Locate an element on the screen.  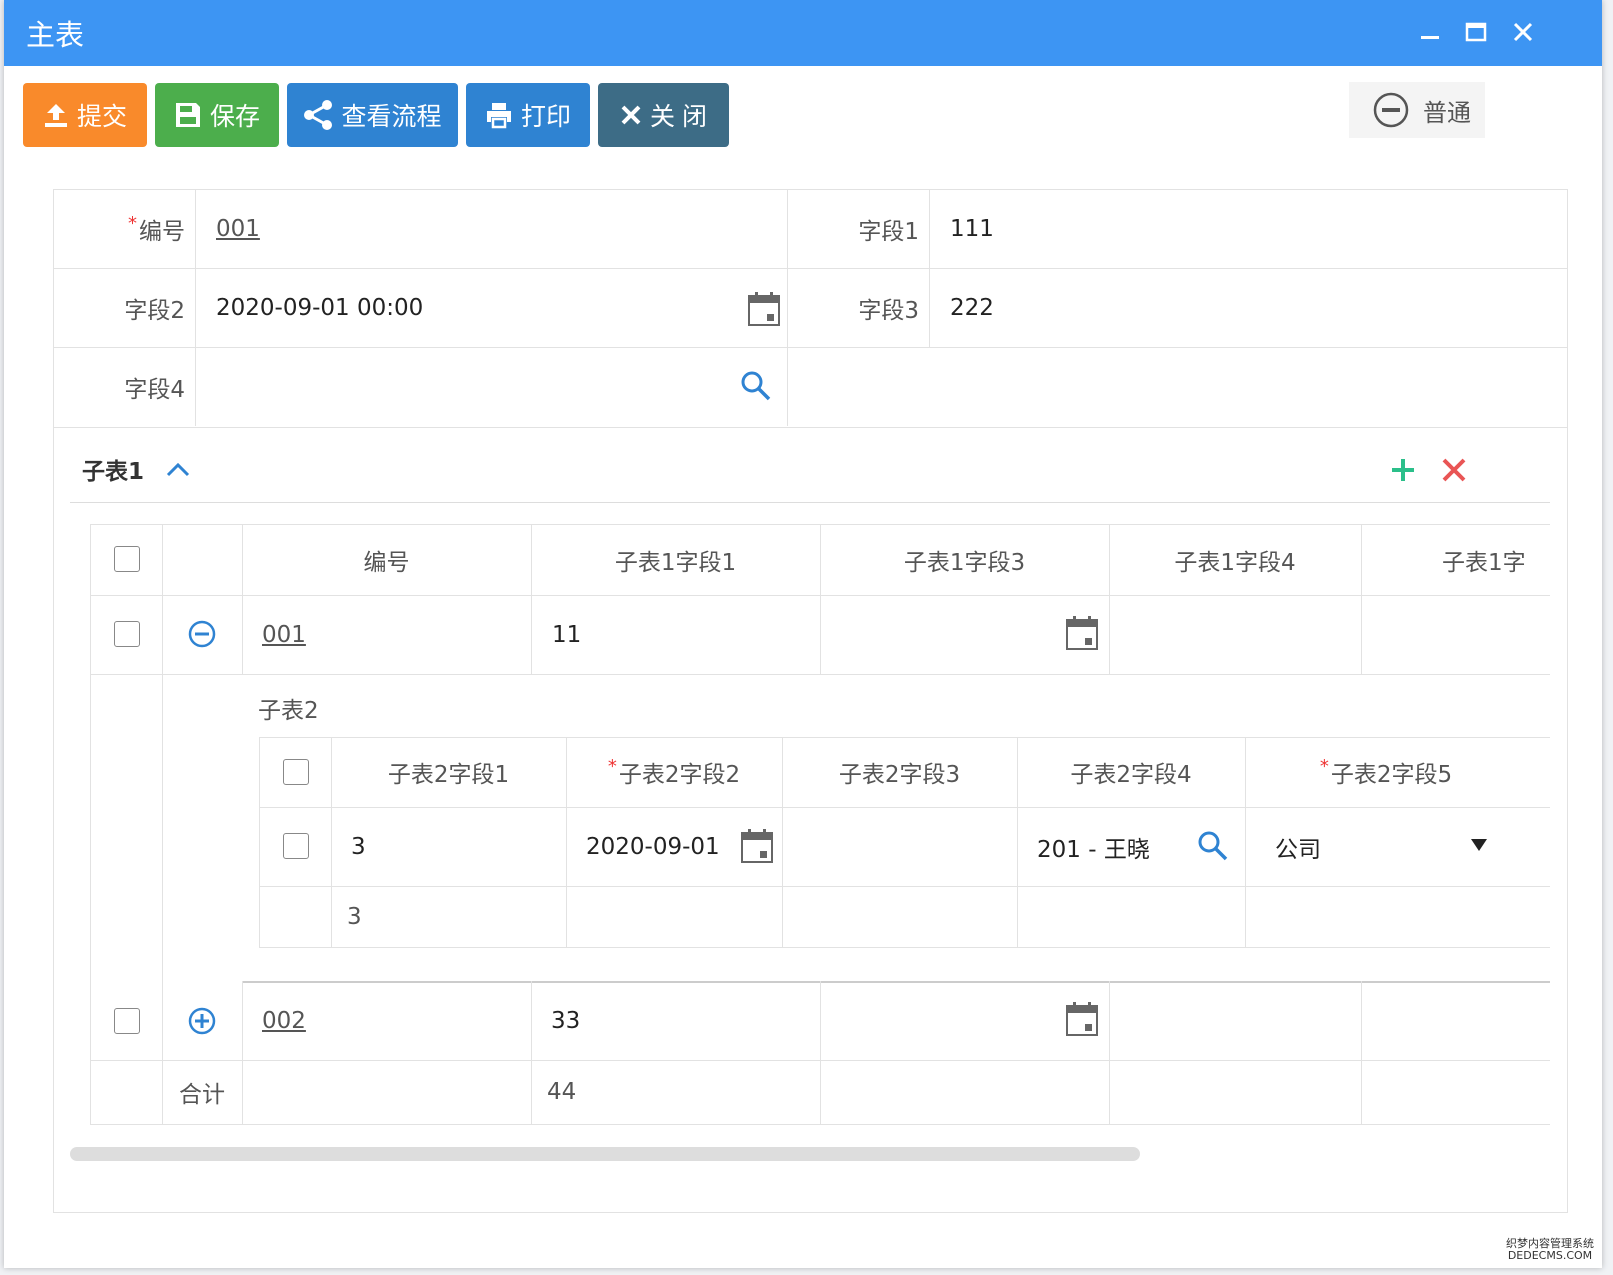
sub2-field2: 2020-09-01 is located at coordinates (653, 846).